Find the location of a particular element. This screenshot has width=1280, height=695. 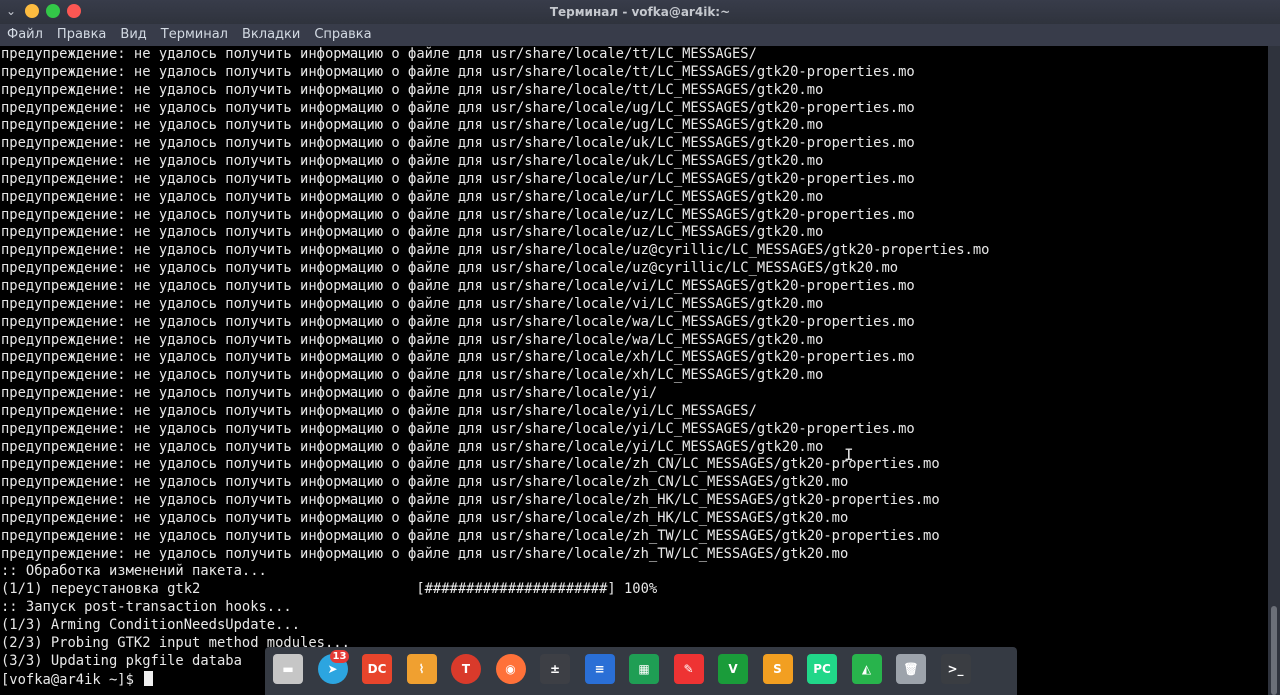

cleaner-broom-glyph: ⌇ is located at coordinates (421, 669).